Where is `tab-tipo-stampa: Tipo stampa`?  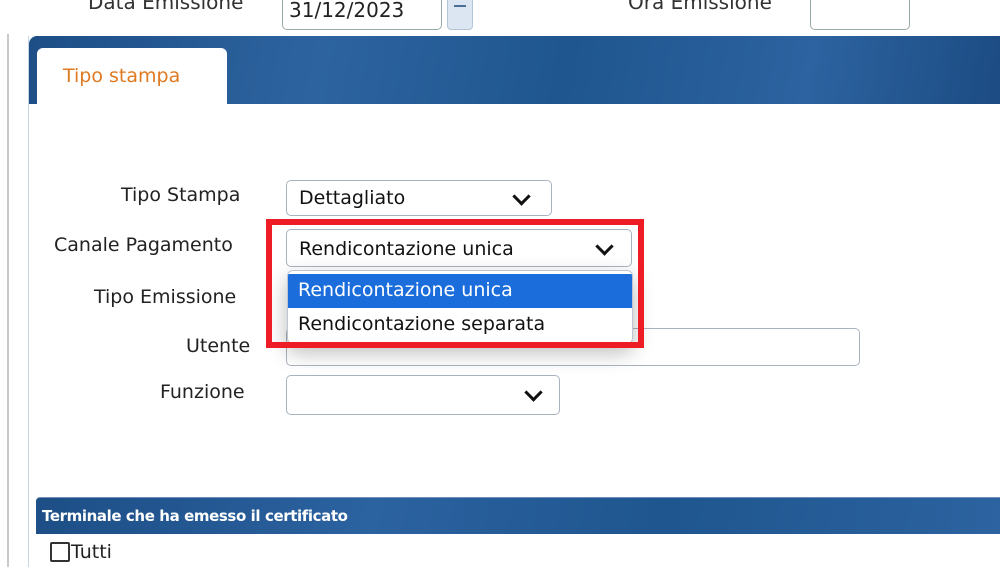
tab-tipo-stampa: Tipo stampa is located at coordinates (132, 76).